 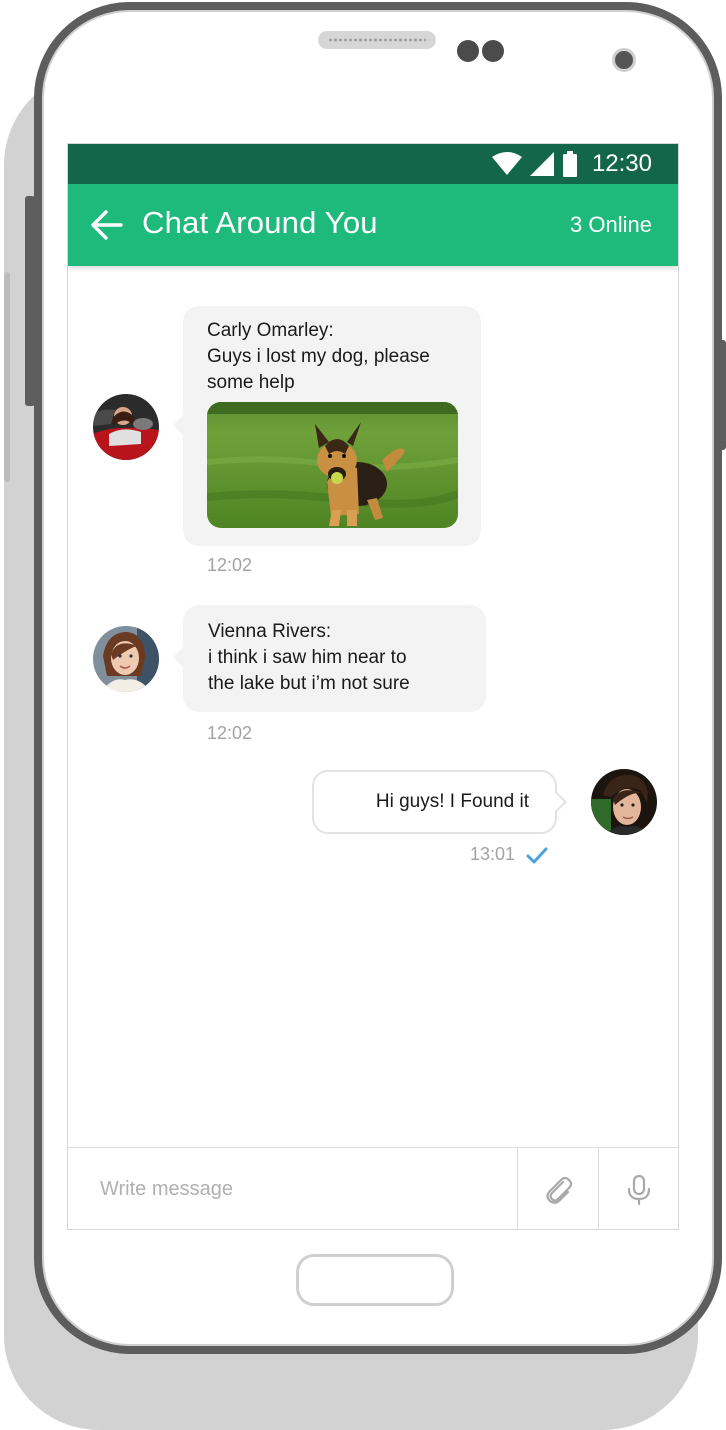 I want to click on avatar-me-image, so click(x=624, y=802).